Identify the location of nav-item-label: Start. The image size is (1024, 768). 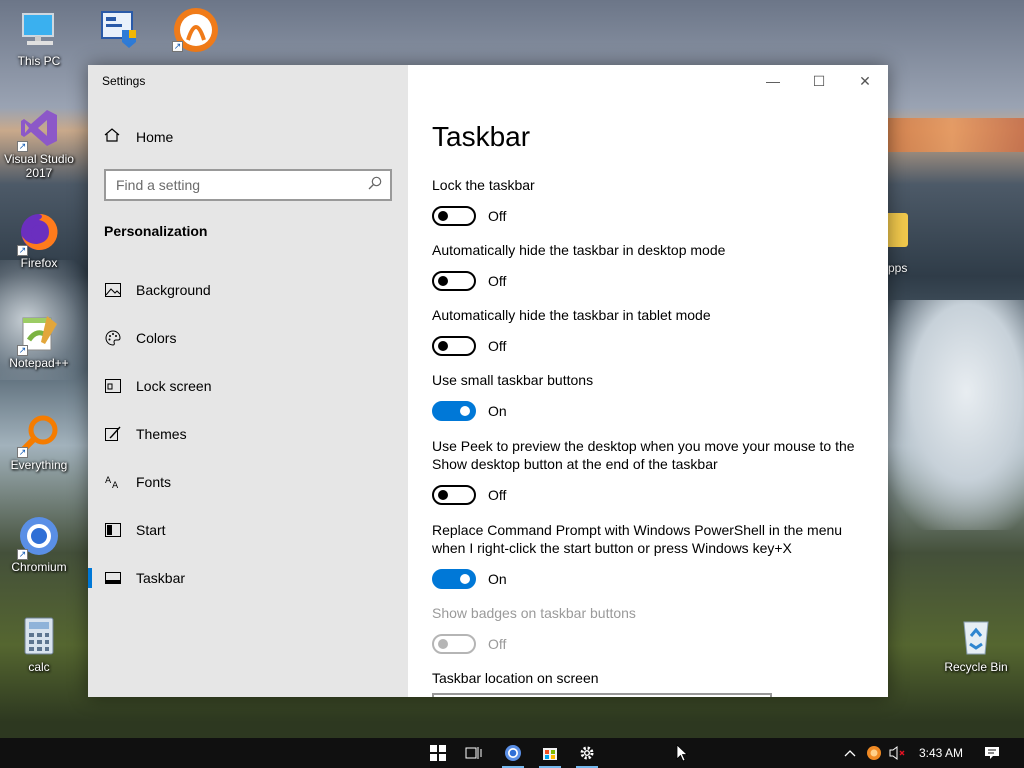
(151, 530).